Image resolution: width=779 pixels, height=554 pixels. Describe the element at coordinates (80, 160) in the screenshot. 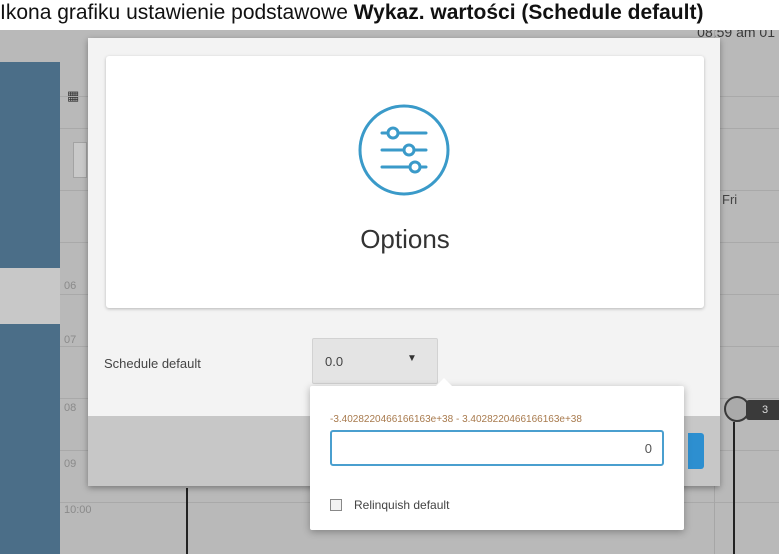

I see `background-cell` at that location.